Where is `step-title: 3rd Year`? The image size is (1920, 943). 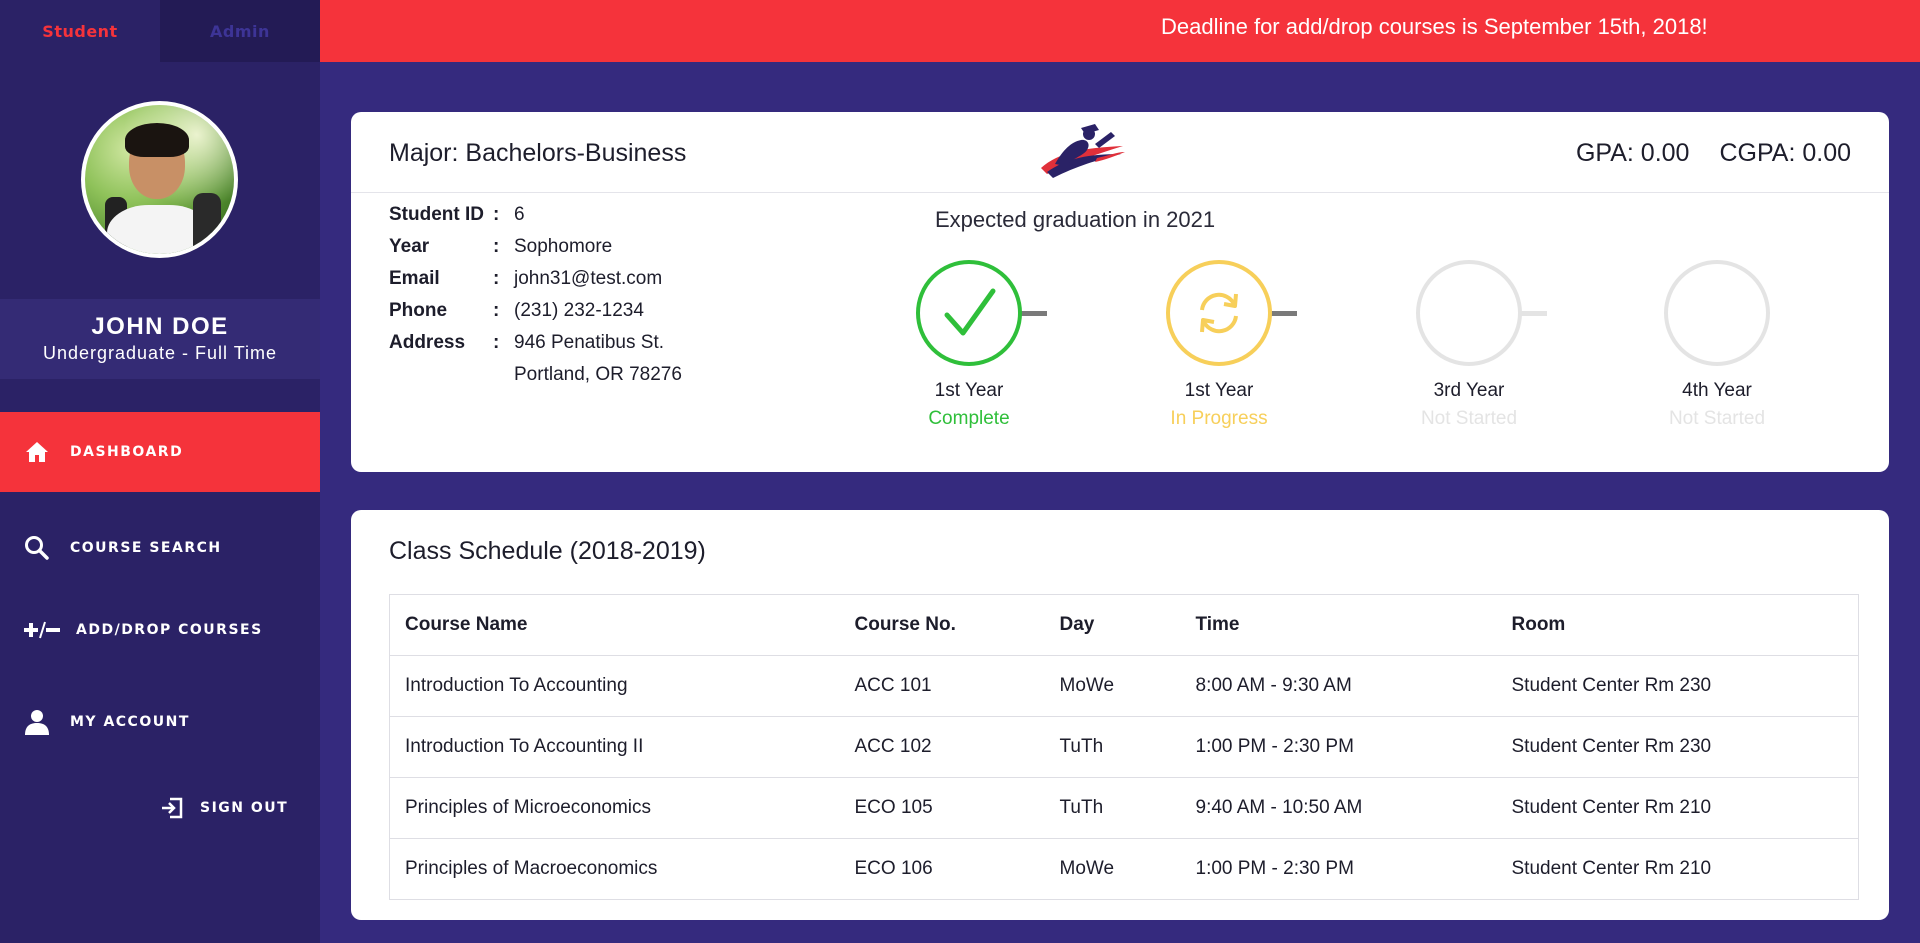
step-title: 3rd Year is located at coordinates (1469, 390).